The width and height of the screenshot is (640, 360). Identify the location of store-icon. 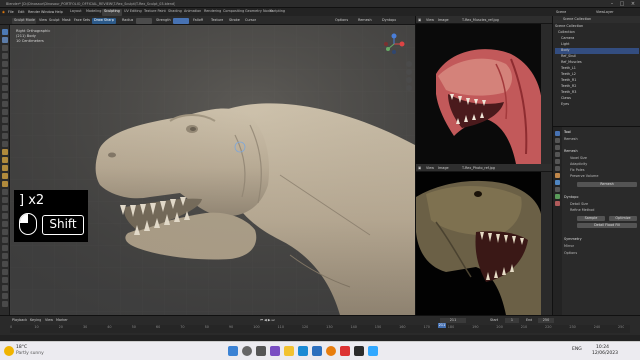
(317, 351).